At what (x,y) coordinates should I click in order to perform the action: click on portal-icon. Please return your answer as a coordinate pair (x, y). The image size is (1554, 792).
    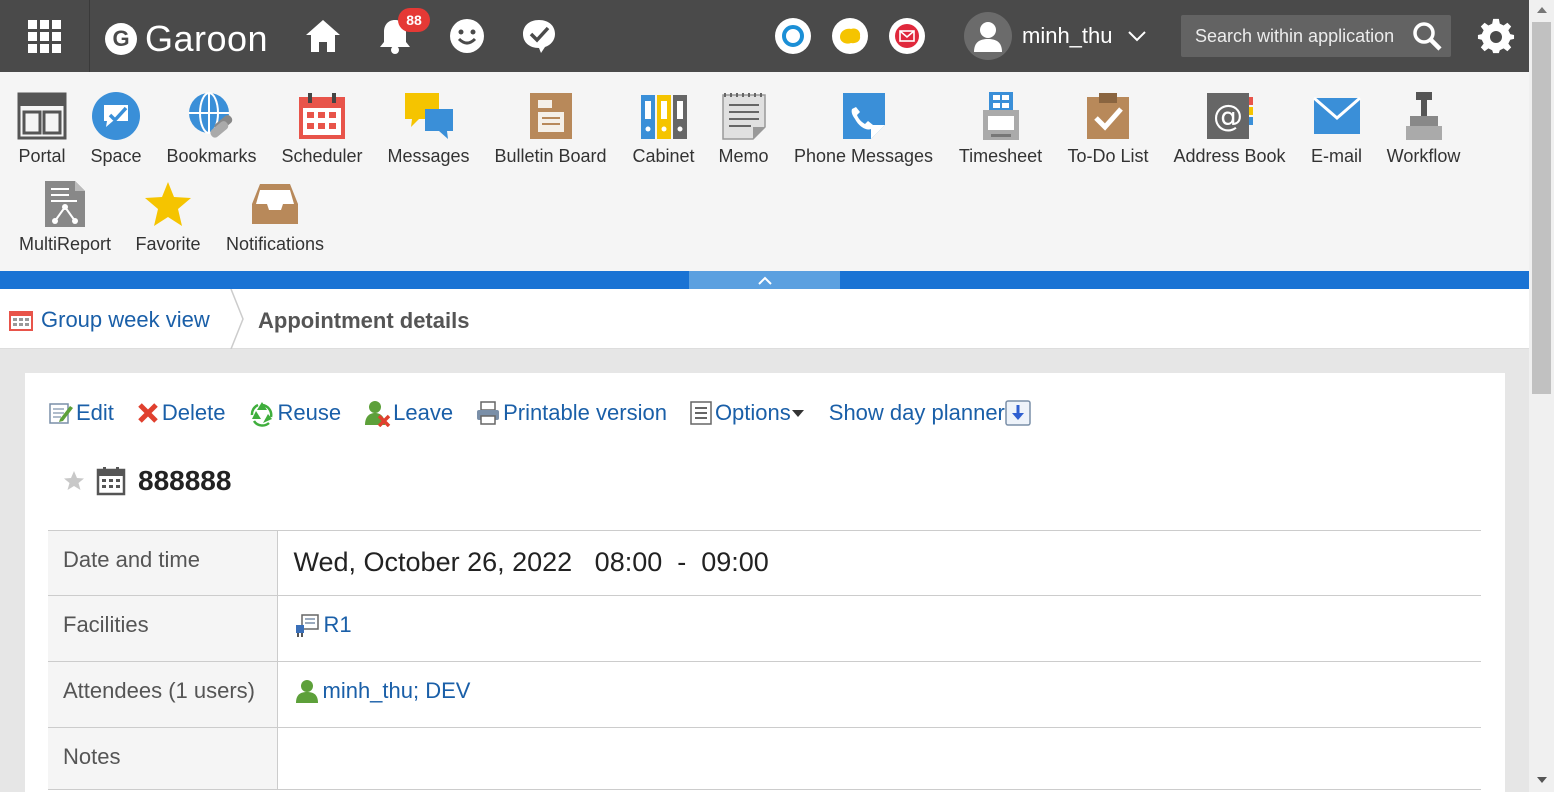
    Looking at the image, I should click on (42, 116).